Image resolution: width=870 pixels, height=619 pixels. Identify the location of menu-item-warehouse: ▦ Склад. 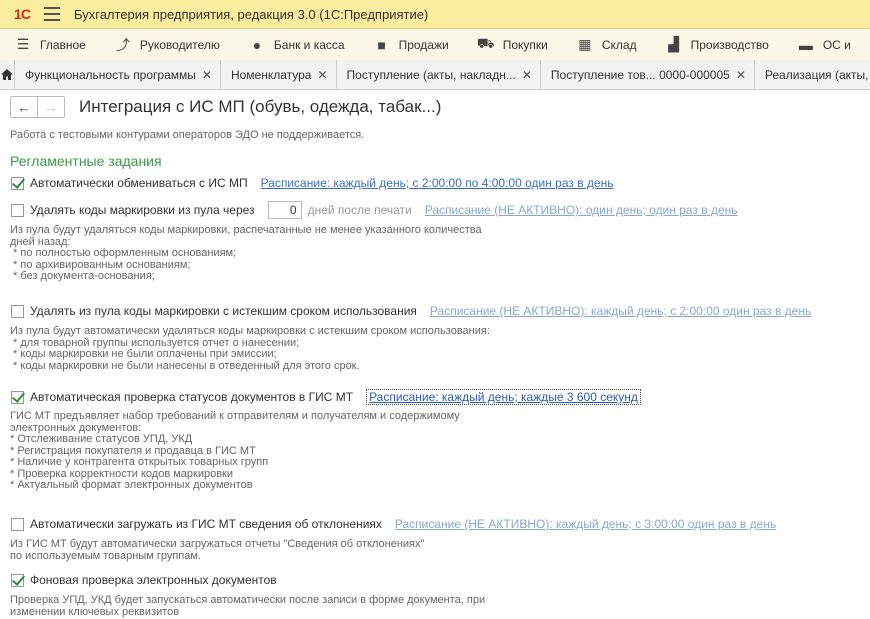
(606, 44).